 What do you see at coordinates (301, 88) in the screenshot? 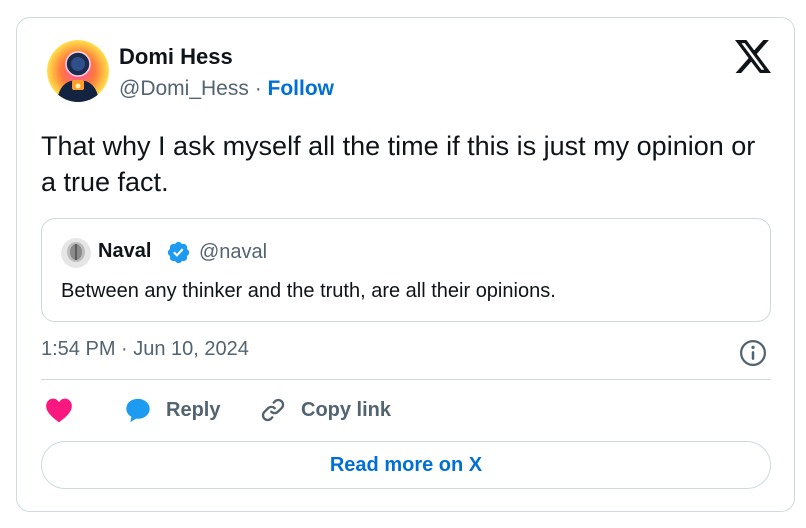
I see `follow-link: Follow` at bounding box center [301, 88].